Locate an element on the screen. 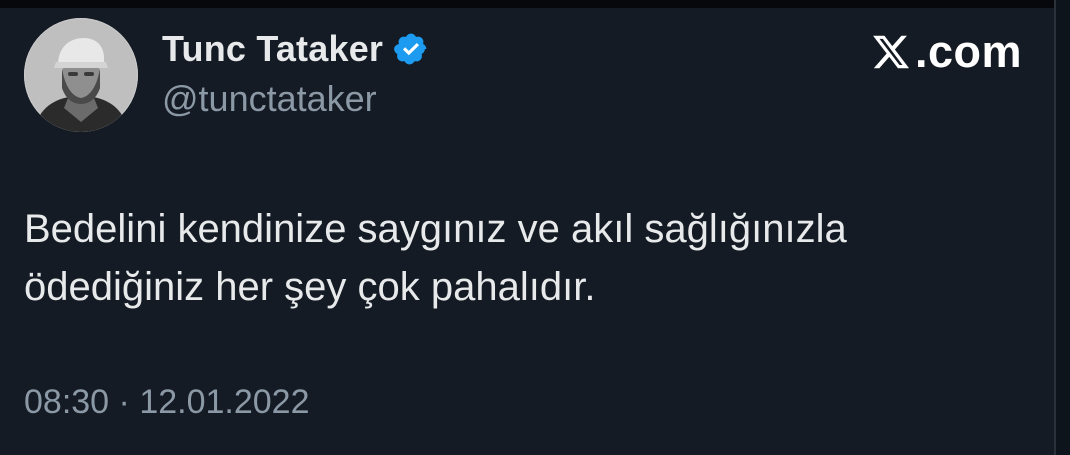  author-display-name: Tunc Tataker is located at coordinates (272, 49).